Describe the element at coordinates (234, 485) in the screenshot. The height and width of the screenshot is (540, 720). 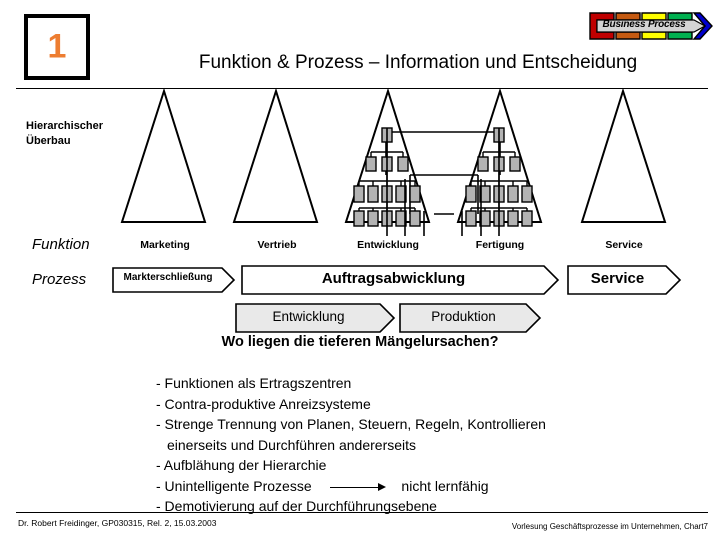
I see `list-item-text: - Unintelligente Prozesse` at that location.